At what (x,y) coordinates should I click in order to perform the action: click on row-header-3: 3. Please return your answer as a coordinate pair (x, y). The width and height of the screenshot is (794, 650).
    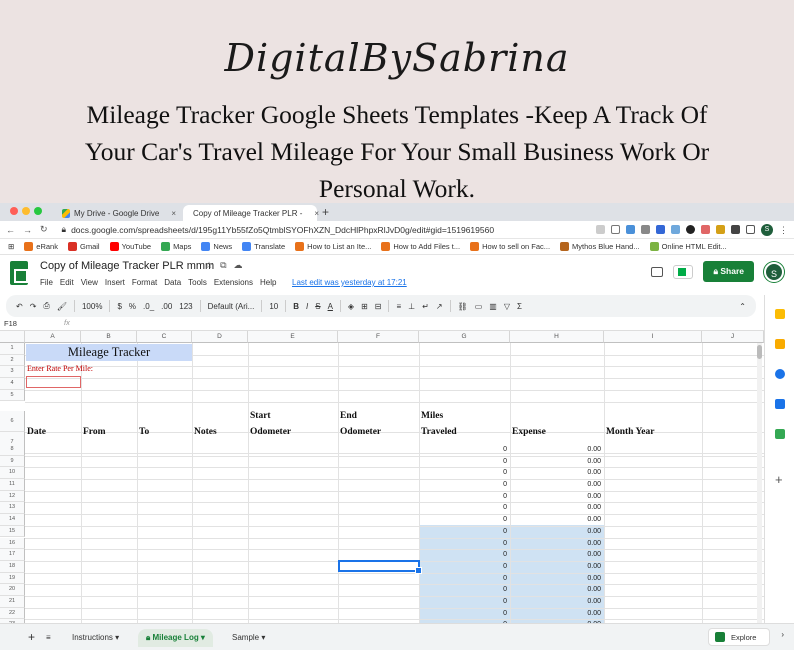
    Looking at the image, I should click on (12, 372).